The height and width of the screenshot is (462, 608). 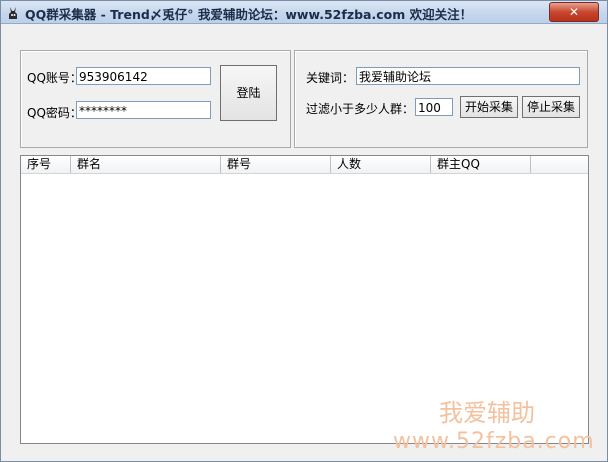 What do you see at coordinates (494, 441) in the screenshot?
I see `watermark-url: www.52fzba.com` at bounding box center [494, 441].